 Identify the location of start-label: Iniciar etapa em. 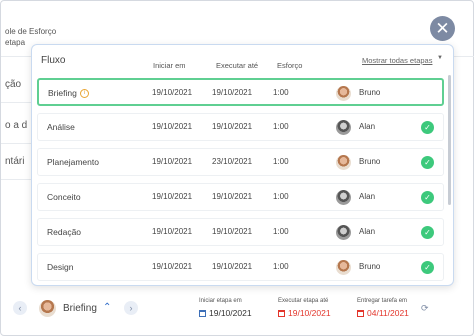
(220, 301).